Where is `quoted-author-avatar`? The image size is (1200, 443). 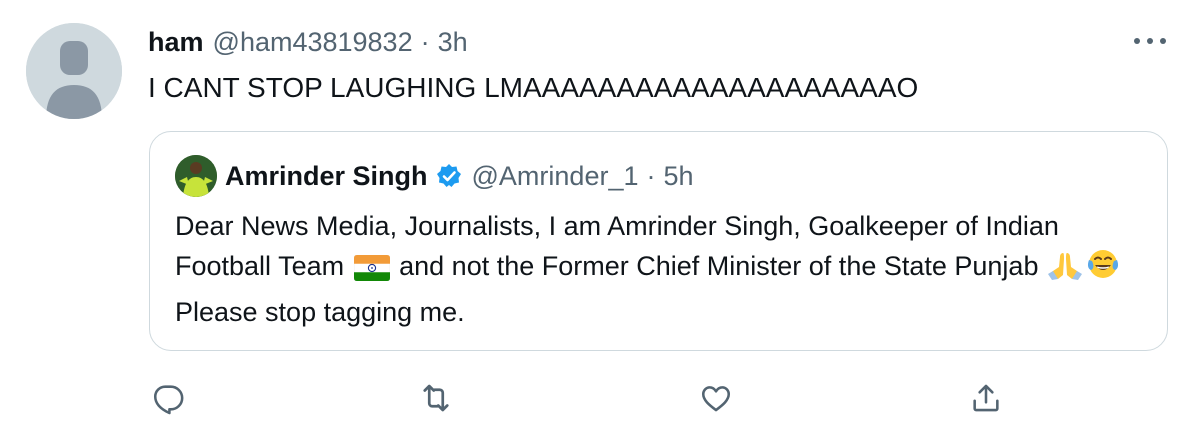 quoted-author-avatar is located at coordinates (196, 176).